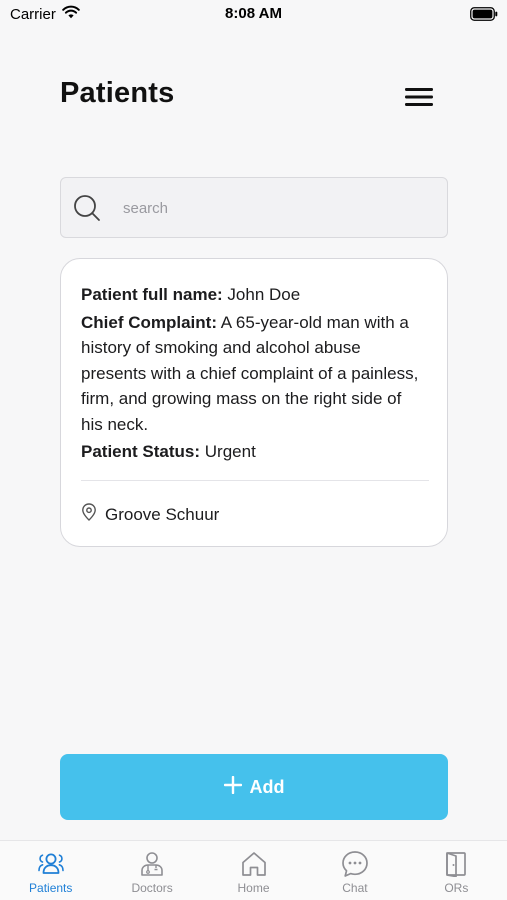 The image size is (507, 900). I want to click on tab-ors-label: ORs, so click(456, 888).